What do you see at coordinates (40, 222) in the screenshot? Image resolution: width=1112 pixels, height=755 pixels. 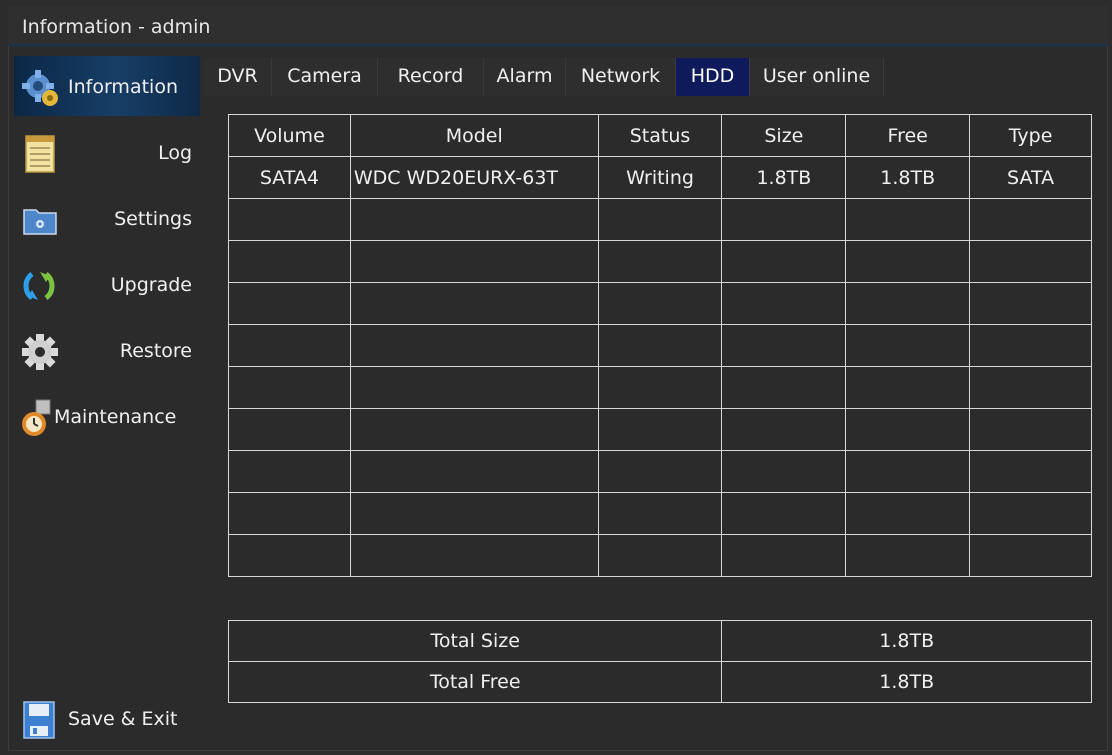 I see `folder-gear-icon` at bounding box center [40, 222].